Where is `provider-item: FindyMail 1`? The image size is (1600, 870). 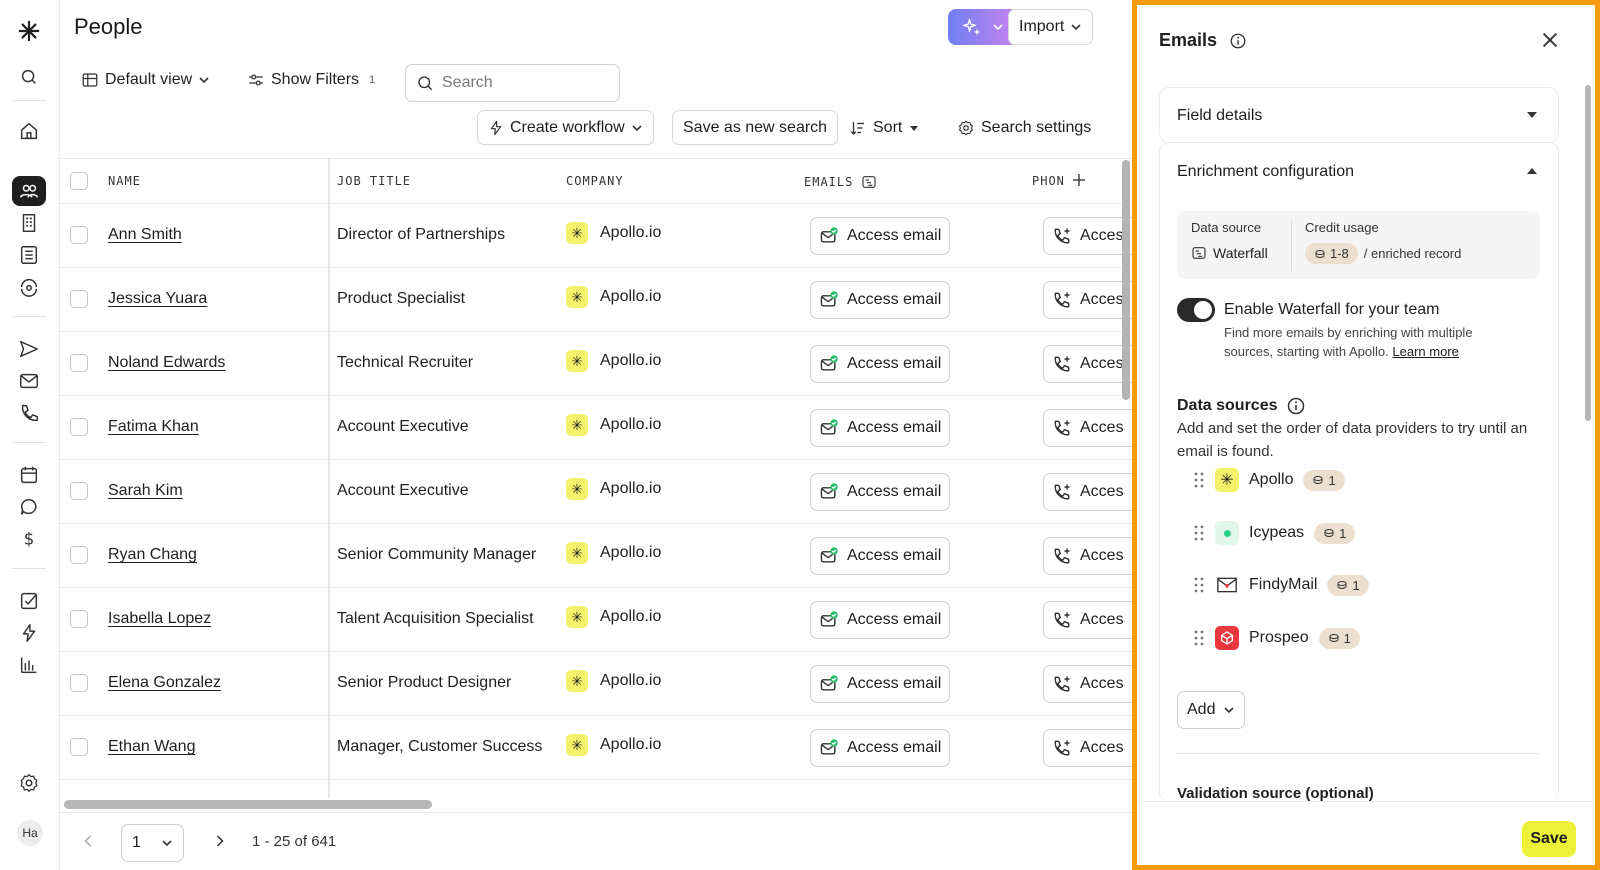
provider-item: FindyMail 1 is located at coordinates (1281, 585).